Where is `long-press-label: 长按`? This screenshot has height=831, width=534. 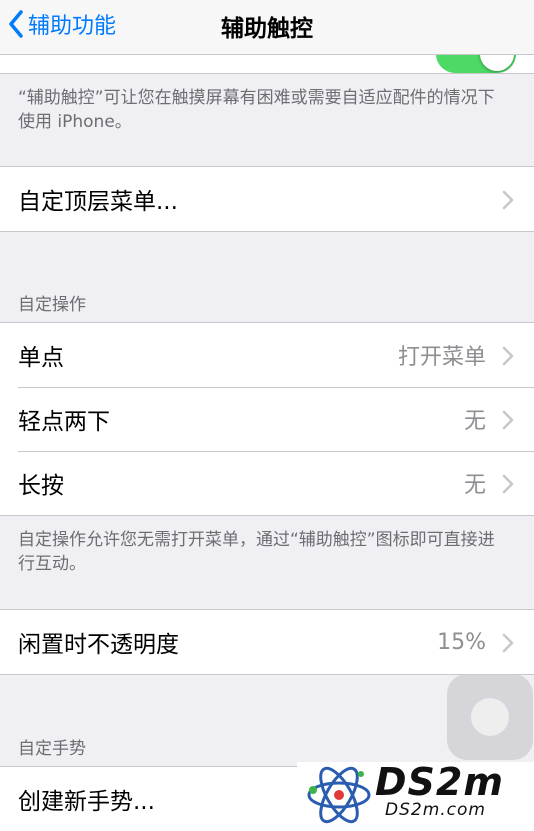
long-press-label: 长按 is located at coordinates (41, 486).